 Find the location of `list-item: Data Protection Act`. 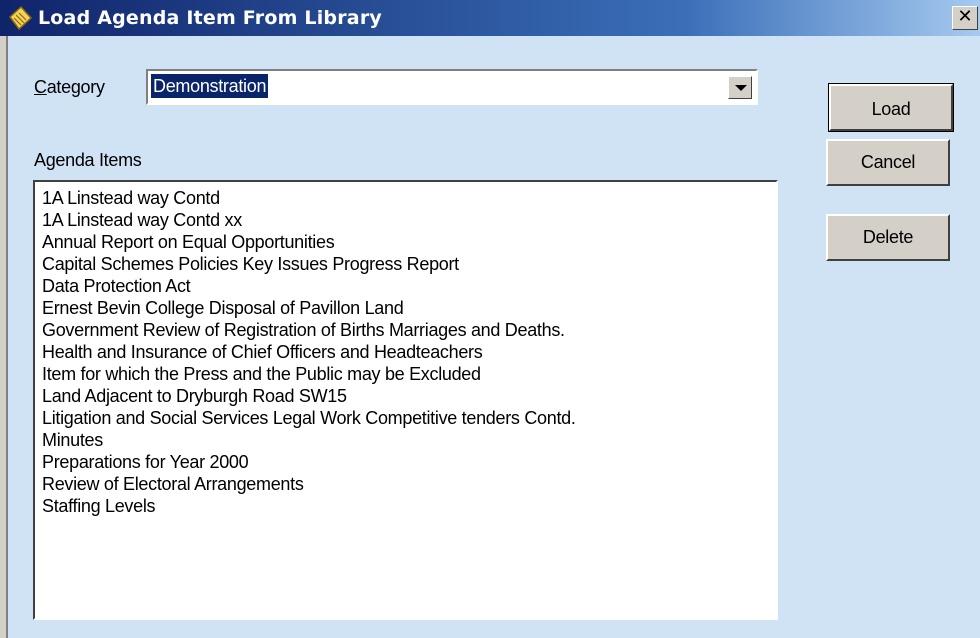

list-item: Data Protection Act is located at coordinates (405, 286).